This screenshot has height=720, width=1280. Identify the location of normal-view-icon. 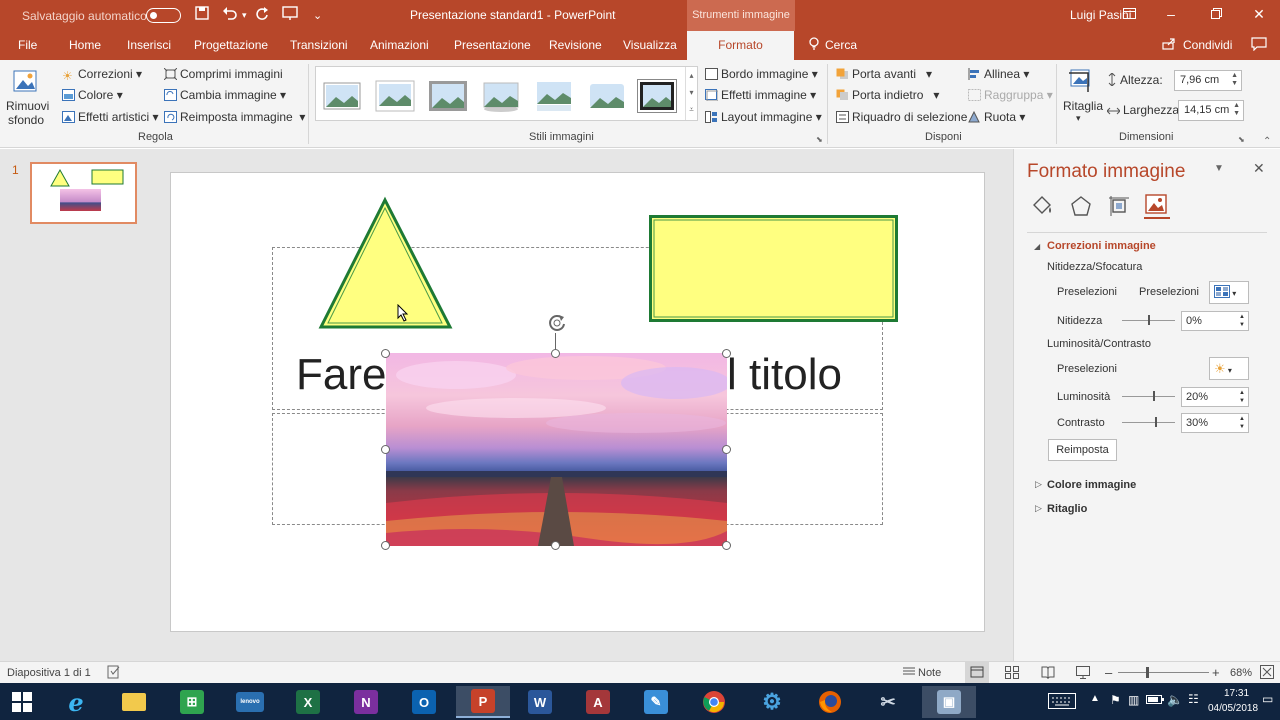
(977, 672).